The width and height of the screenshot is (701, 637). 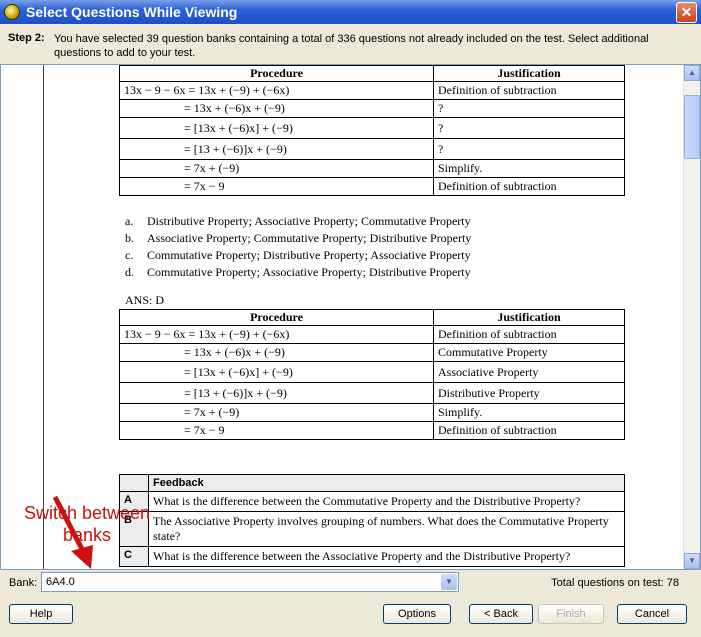 What do you see at coordinates (686, 12) in the screenshot?
I see `close-button: ✕` at bounding box center [686, 12].